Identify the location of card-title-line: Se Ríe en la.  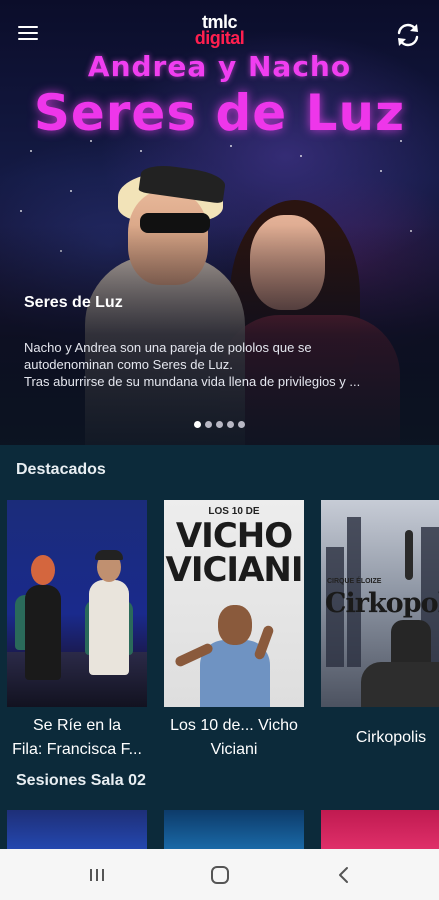
(77, 725).